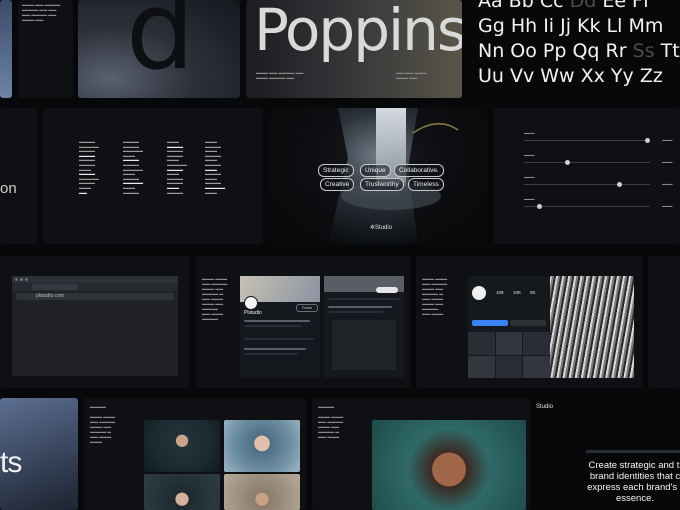 The height and width of the screenshot is (510, 680). What do you see at coordinates (50, 296) in the screenshot?
I see `browser-url: plstudio.com` at bounding box center [50, 296].